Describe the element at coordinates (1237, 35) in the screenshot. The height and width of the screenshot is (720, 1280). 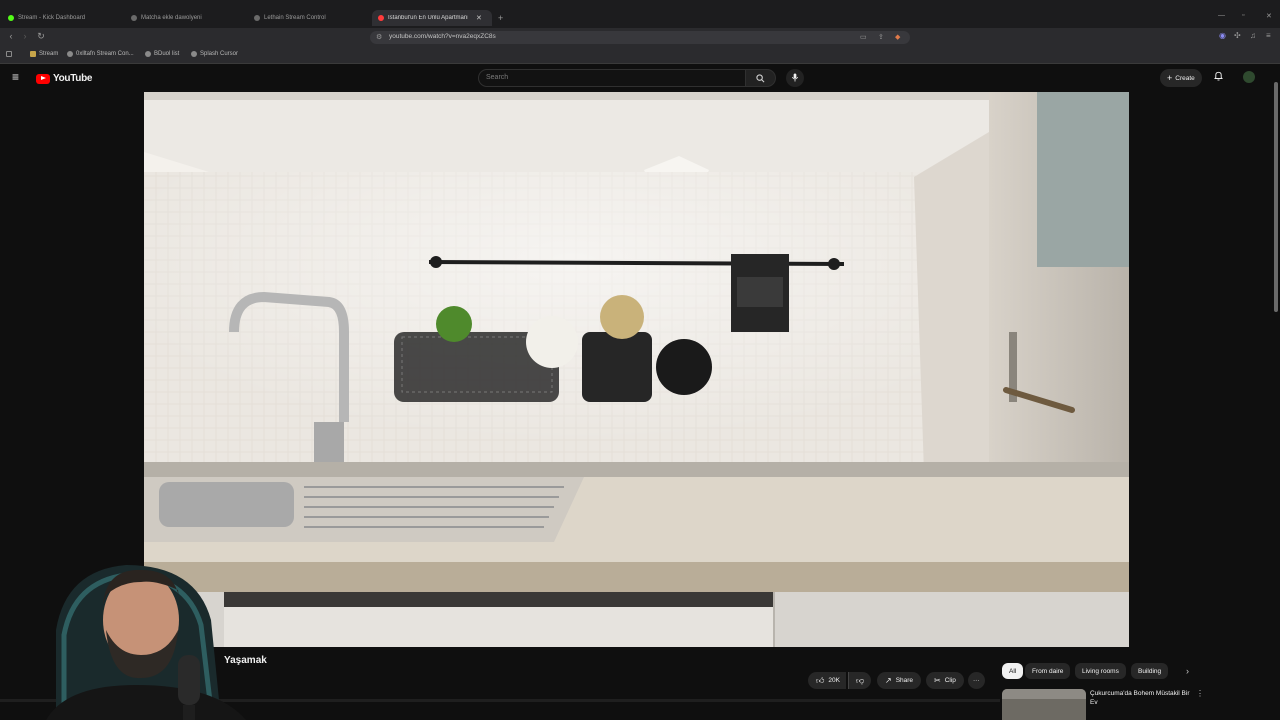
I see `extensions-puzzle-icon: ✣` at that location.